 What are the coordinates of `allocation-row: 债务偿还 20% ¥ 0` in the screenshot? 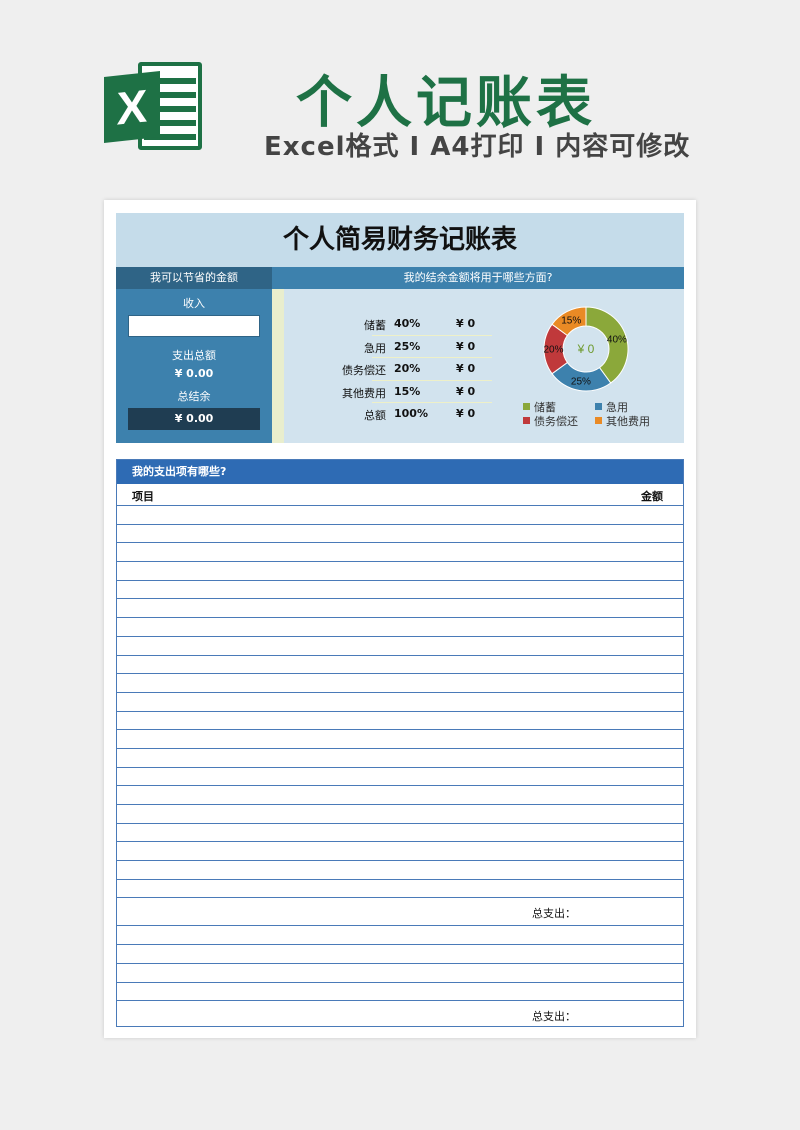 It's located at (406, 369).